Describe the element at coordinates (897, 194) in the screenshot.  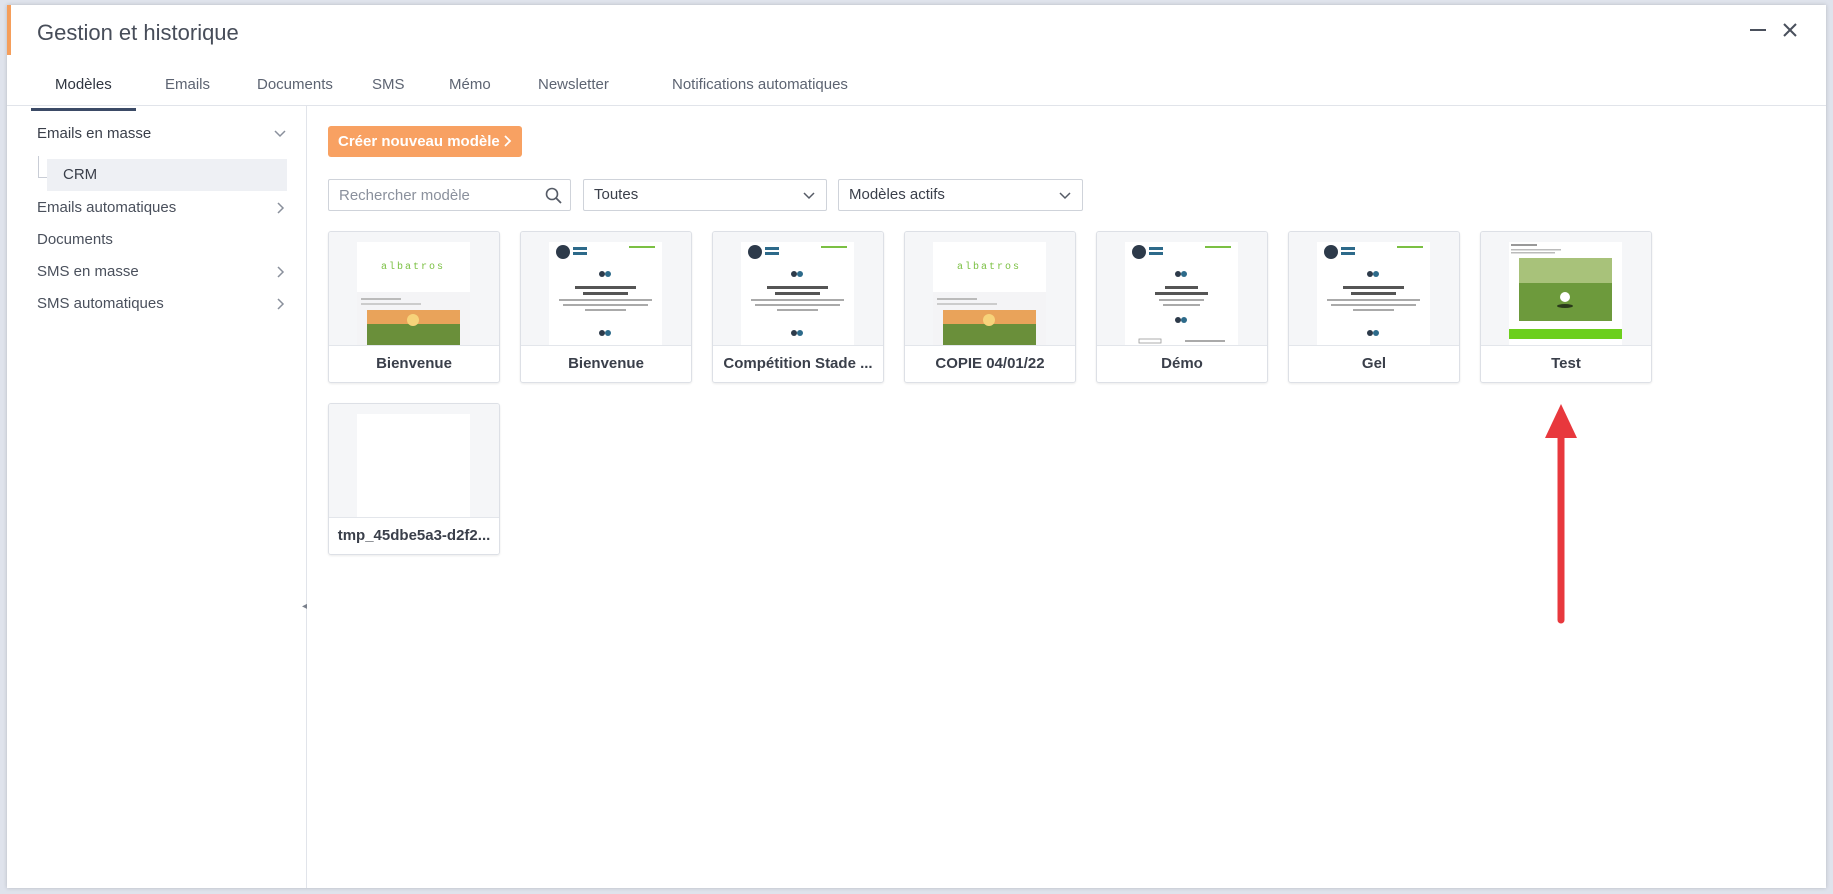
I see `status-select-value: Modèles actifs` at that location.